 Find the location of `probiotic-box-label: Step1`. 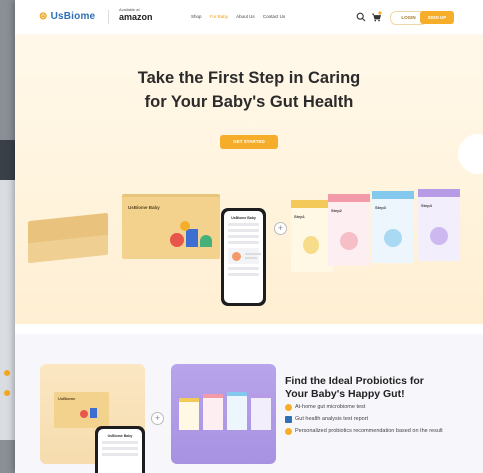

probiotic-box-label: Step1 is located at coordinates (299, 216).